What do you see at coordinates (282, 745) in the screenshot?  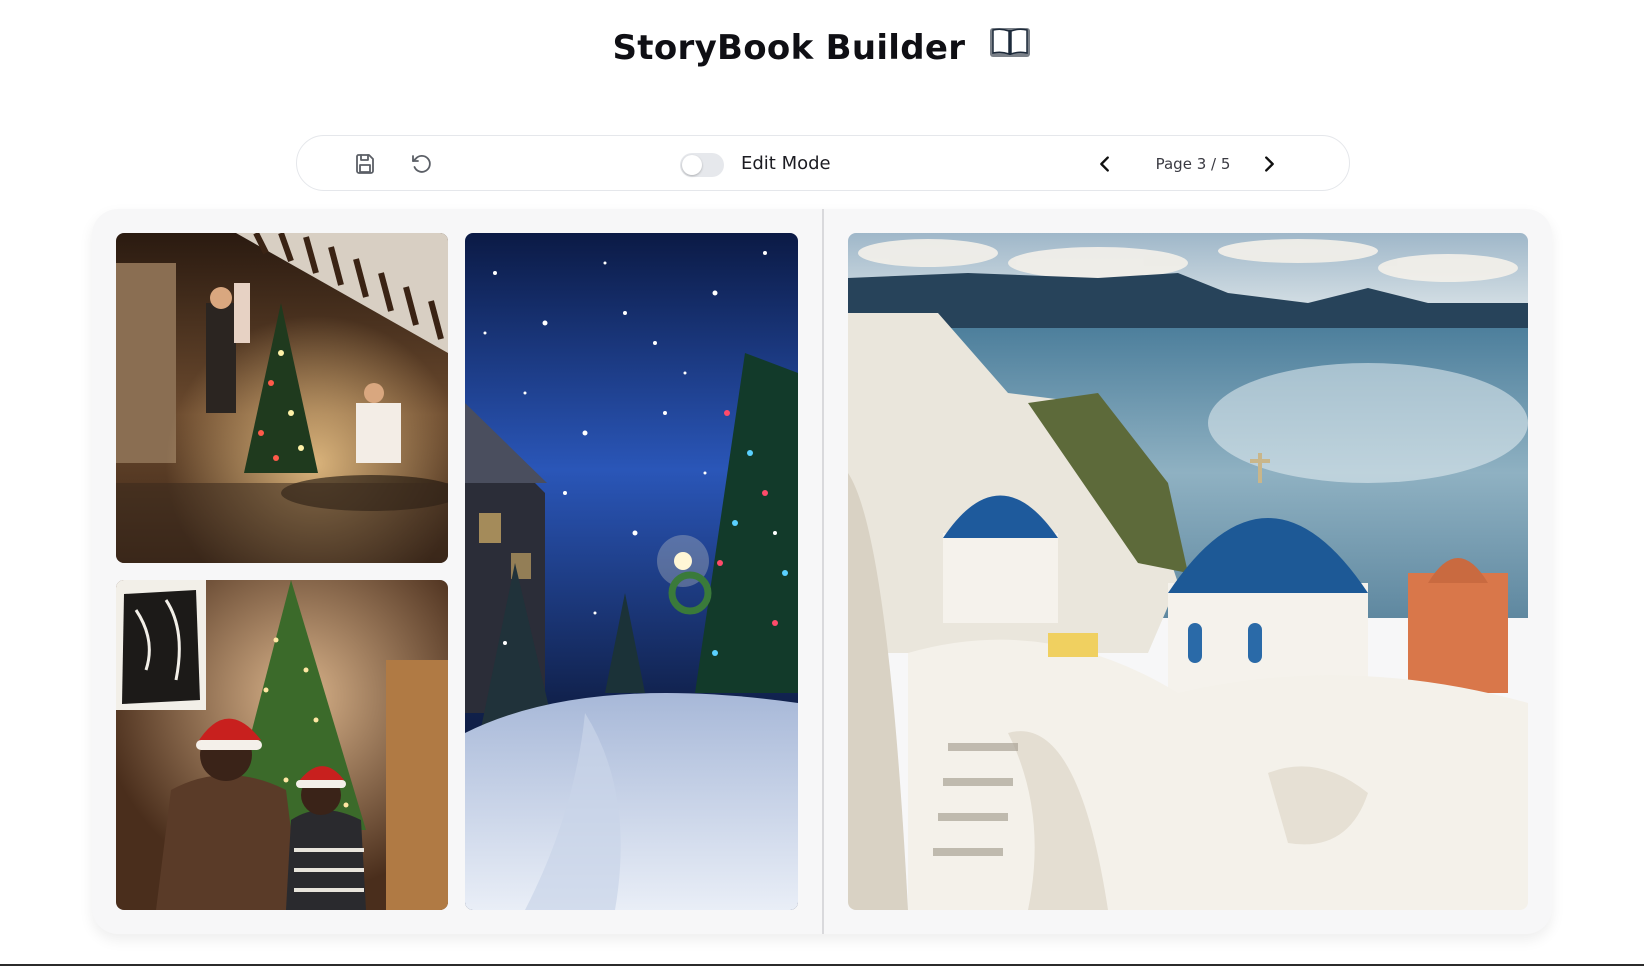 I see `couple-santa-hats-tree-photo` at bounding box center [282, 745].